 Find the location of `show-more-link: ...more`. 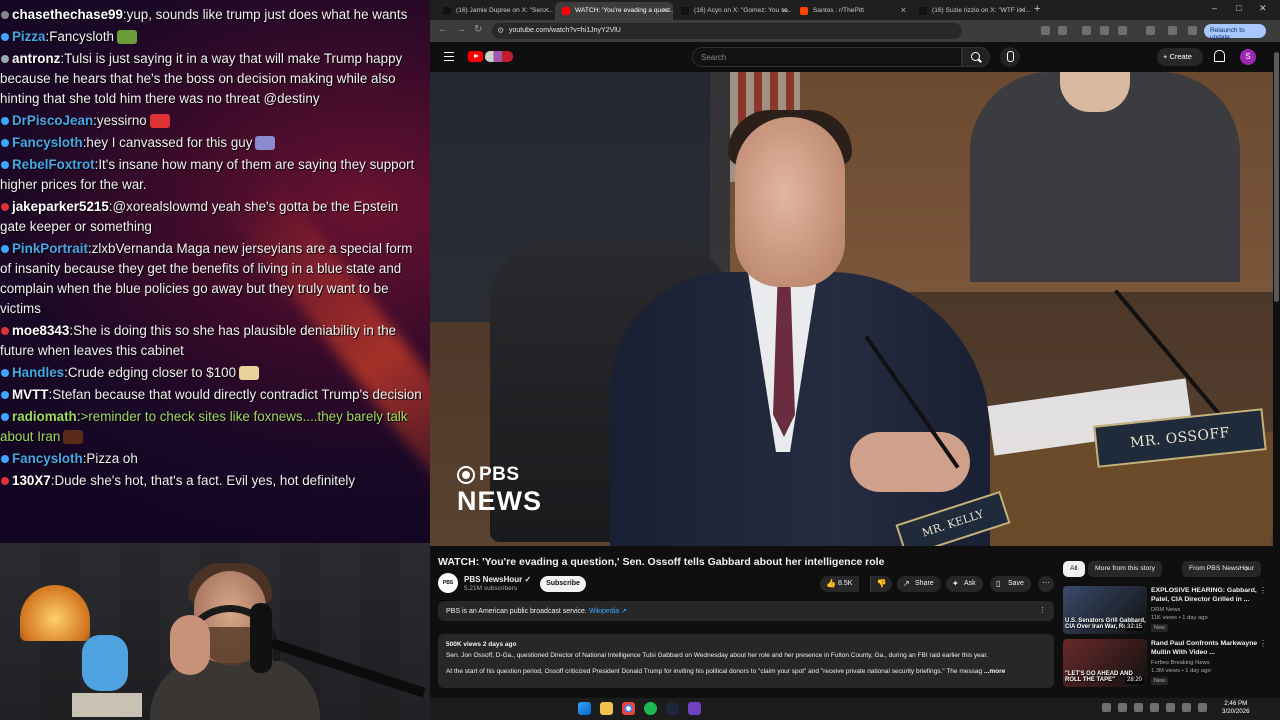

show-more-link: ...more is located at coordinates (994, 671).